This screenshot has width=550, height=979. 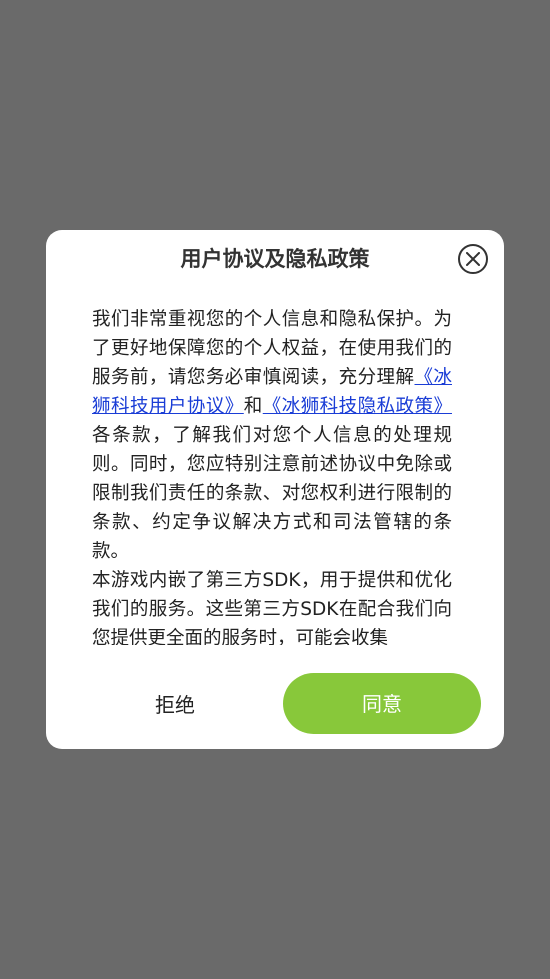 What do you see at coordinates (253, 406) in the screenshot?
I see `agreement-text-and: 和` at bounding box center [253, 406].